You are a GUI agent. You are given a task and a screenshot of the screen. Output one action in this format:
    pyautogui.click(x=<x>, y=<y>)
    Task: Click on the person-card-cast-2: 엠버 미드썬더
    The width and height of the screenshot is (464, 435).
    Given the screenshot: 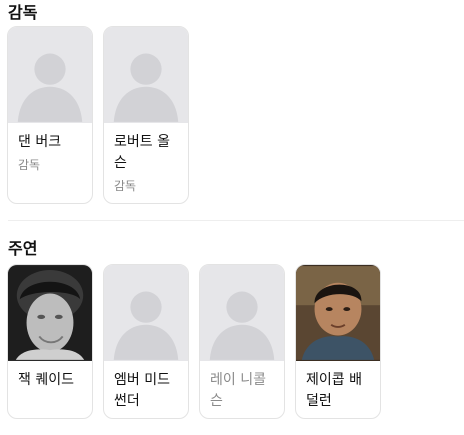 What is the action you would take?
    pyautogui.click(x=146, y=341)
    